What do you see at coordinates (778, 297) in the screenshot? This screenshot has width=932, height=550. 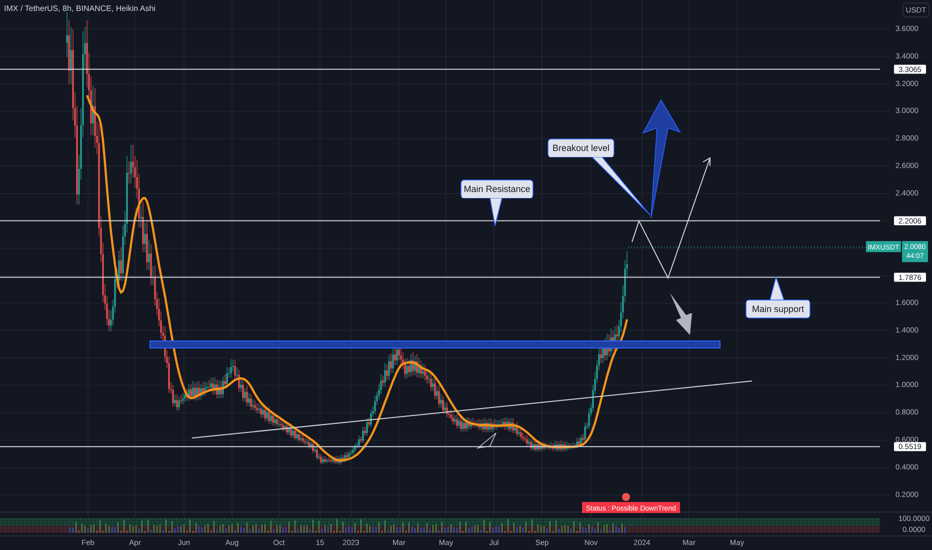 I see `callout-label: Main support` at bounding box center [778, 297].